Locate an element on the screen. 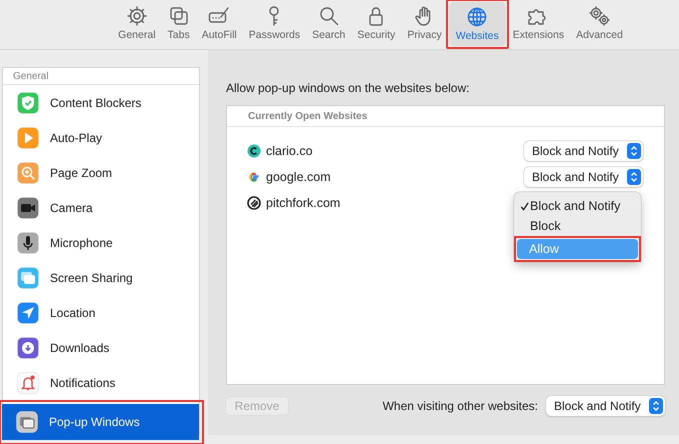  toolbar-tab: General is located at coordinates (137, 22).